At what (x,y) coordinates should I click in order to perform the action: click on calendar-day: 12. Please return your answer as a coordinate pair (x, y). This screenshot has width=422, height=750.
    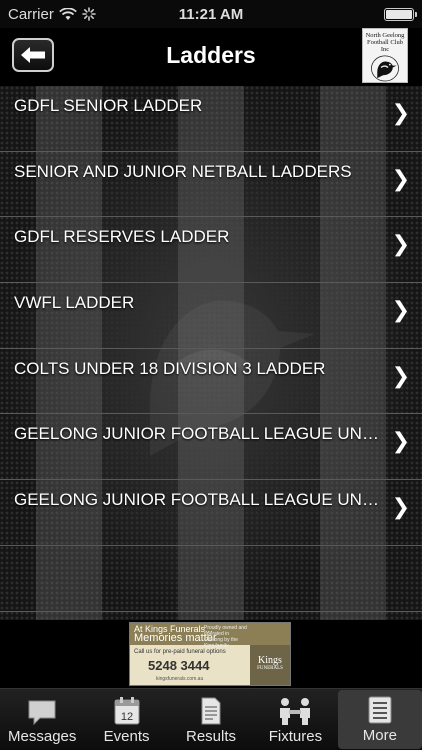
    Looking at the image, I should click on (126, 717).